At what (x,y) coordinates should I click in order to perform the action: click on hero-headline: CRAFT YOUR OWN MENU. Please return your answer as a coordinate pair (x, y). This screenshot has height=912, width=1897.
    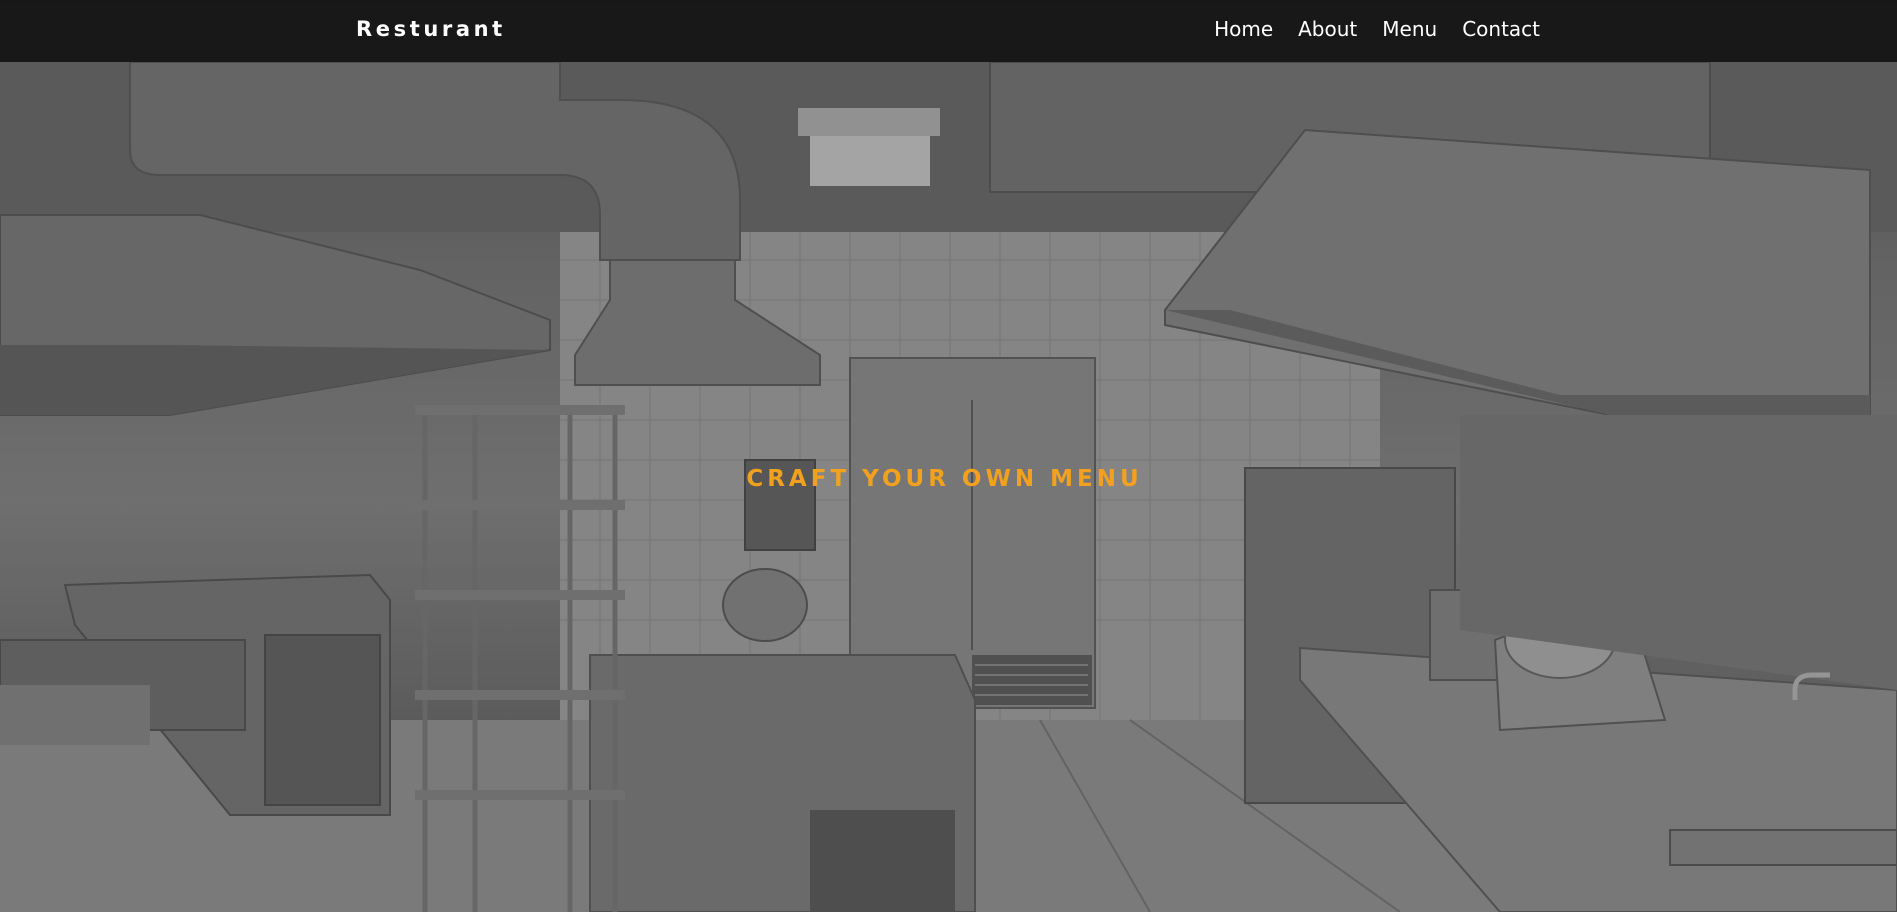
    Looking at the image, I should click on (944, 479).